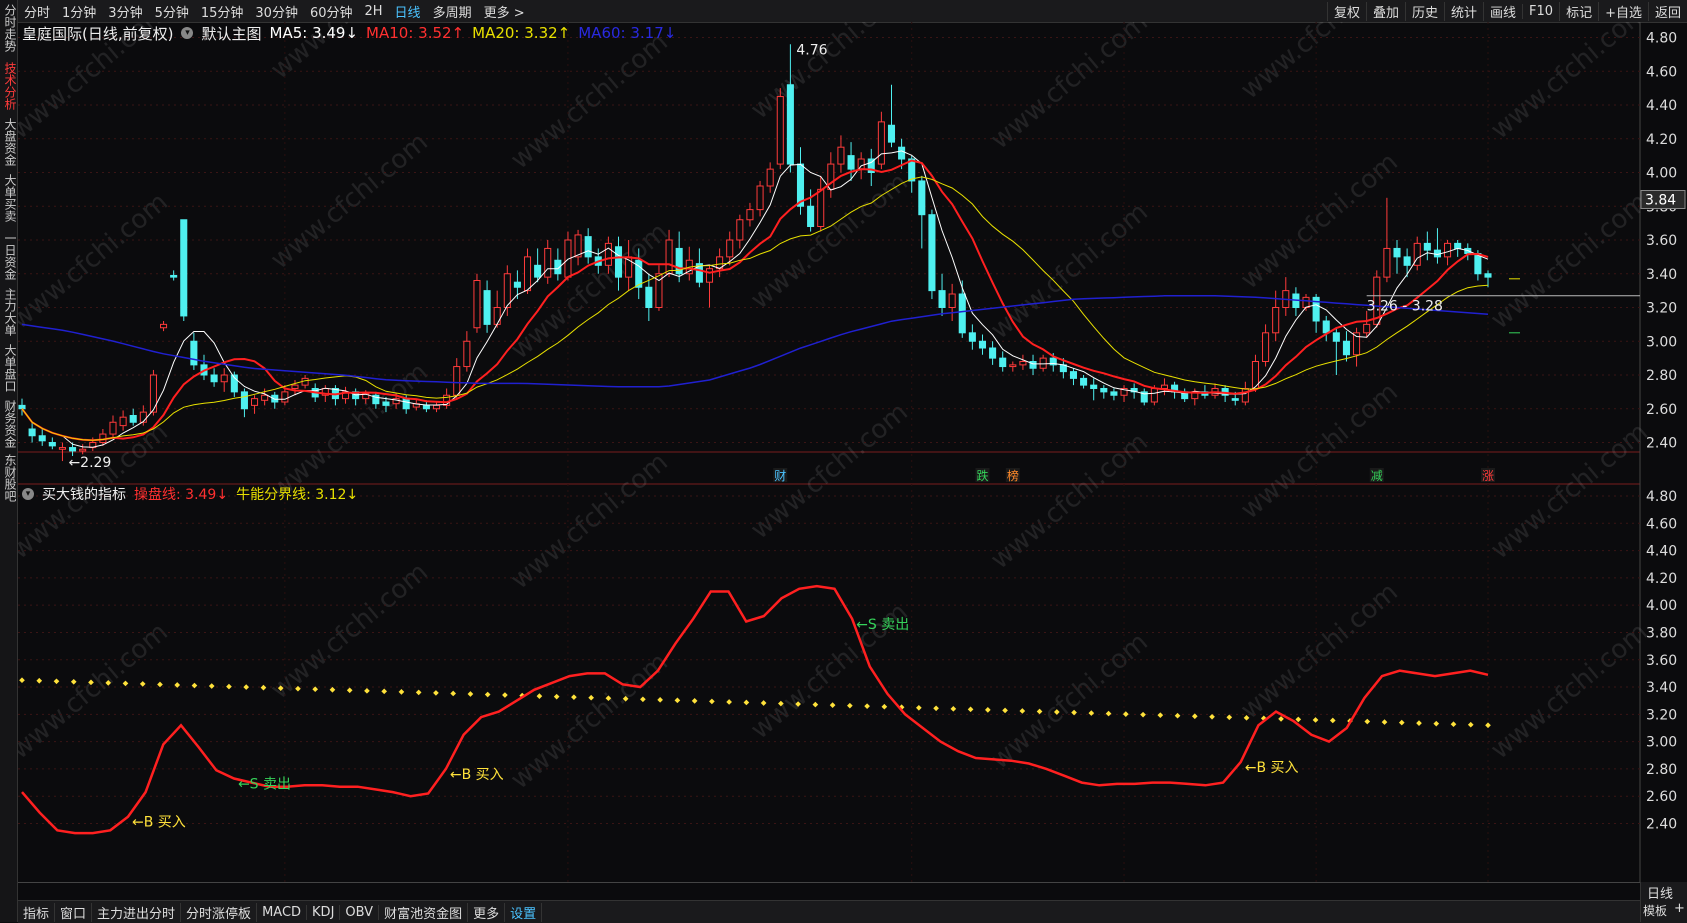  Describe the element at coordinates (1377, 476) in the screenshot. I see `event-marker-label: 减` at that location.